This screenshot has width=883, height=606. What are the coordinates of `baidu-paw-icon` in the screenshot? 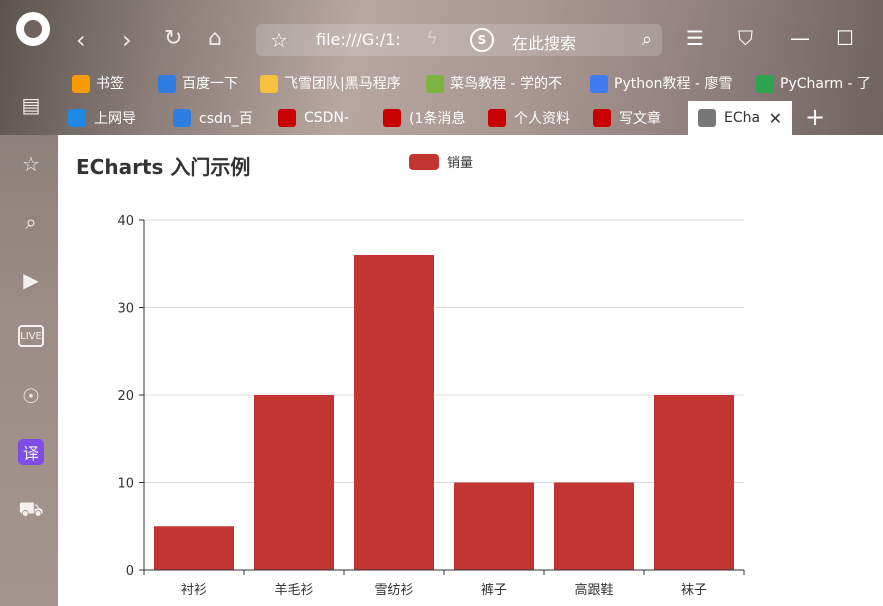 It's located at (182, 118).